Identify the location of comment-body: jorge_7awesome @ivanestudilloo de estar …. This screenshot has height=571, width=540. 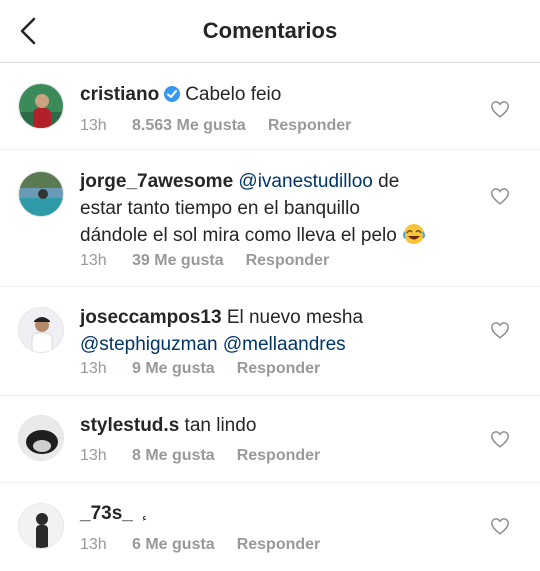
(279, 210).